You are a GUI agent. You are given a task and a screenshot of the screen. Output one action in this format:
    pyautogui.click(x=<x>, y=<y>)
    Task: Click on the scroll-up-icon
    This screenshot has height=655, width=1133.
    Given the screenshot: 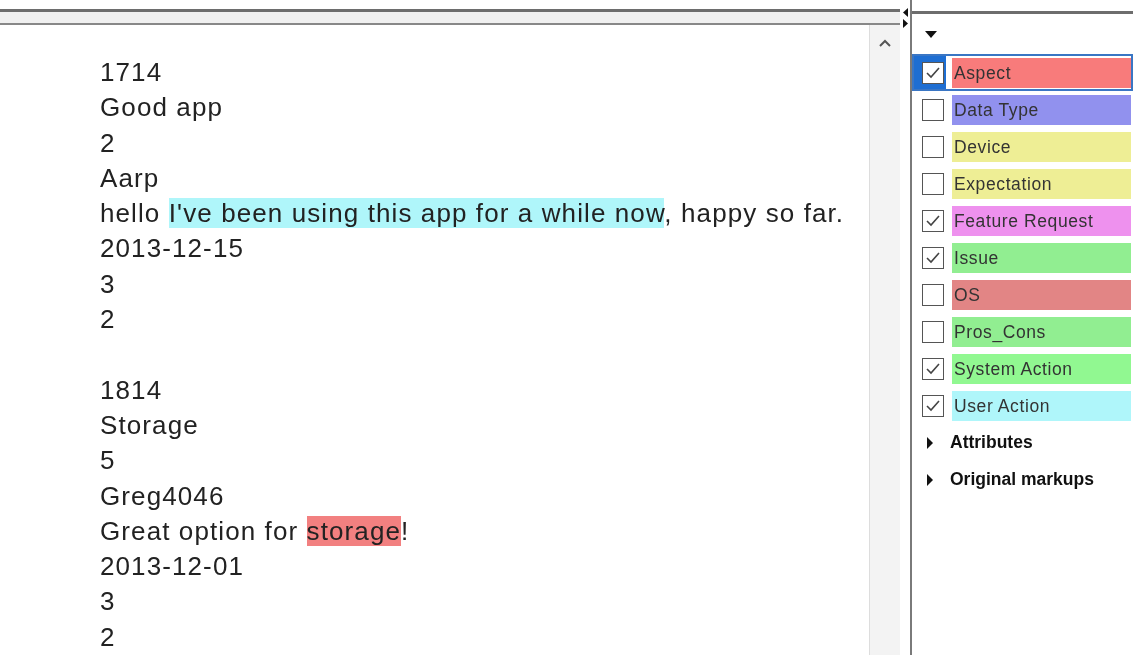 What is the action you would take?
    pyautogui.click(x=885, y=42)
    